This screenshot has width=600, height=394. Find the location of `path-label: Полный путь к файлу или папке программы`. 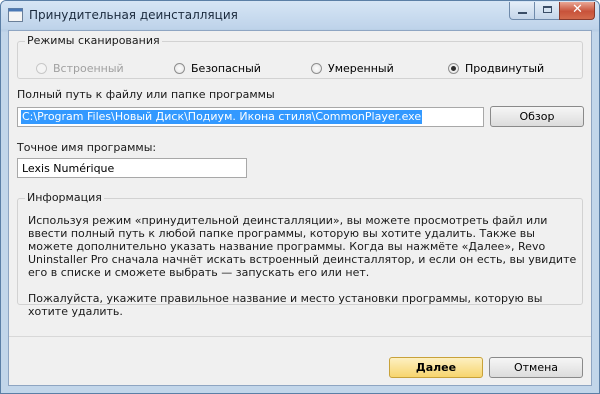

path-label: Полный путь к файлу или папке программы is located at coordinates (146, 94).